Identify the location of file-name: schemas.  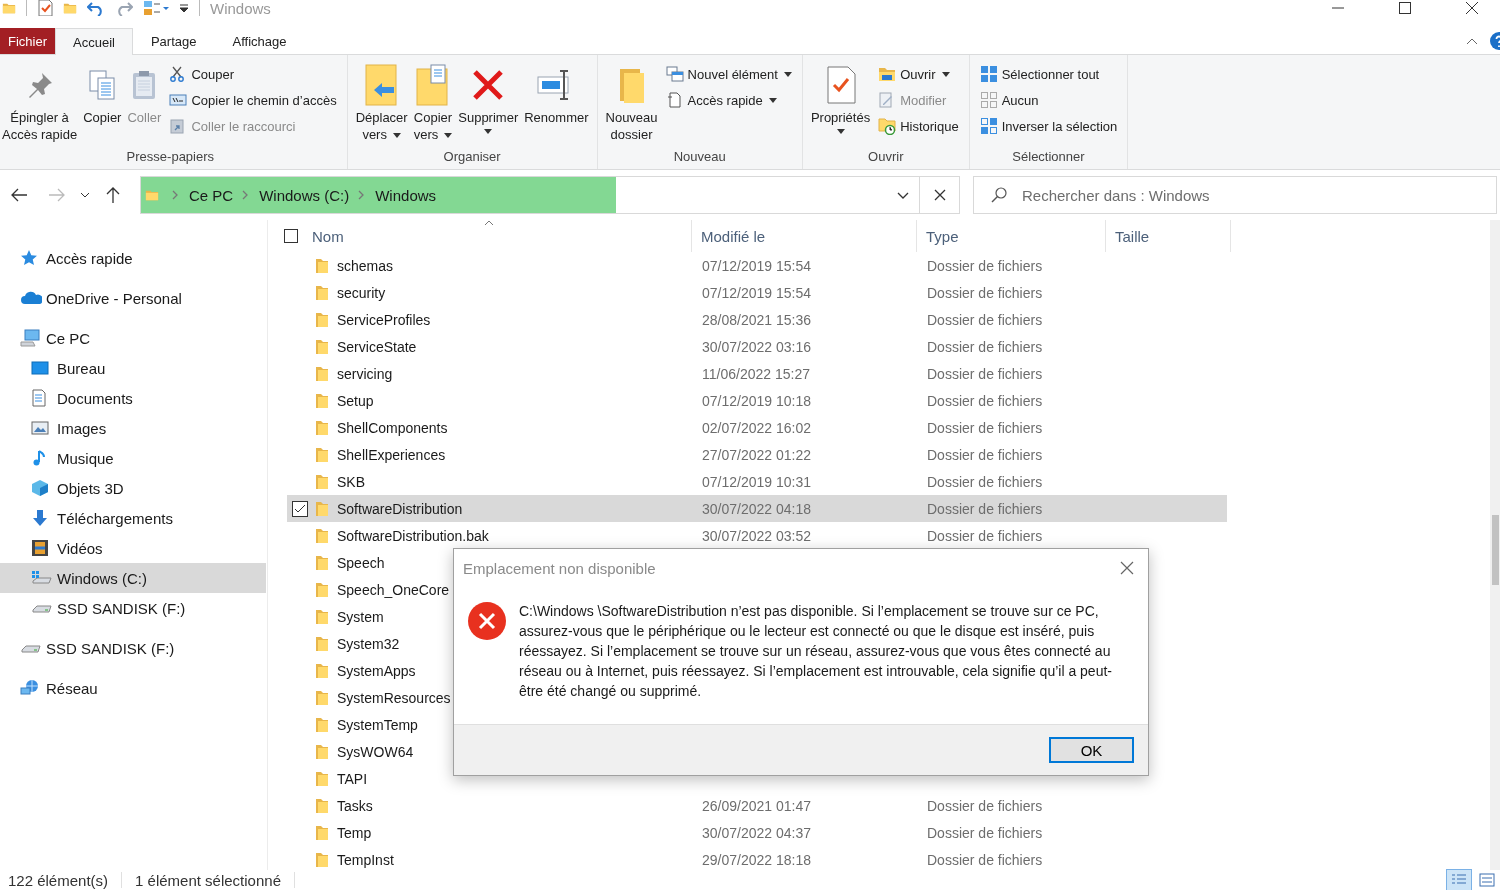
(365, 265).